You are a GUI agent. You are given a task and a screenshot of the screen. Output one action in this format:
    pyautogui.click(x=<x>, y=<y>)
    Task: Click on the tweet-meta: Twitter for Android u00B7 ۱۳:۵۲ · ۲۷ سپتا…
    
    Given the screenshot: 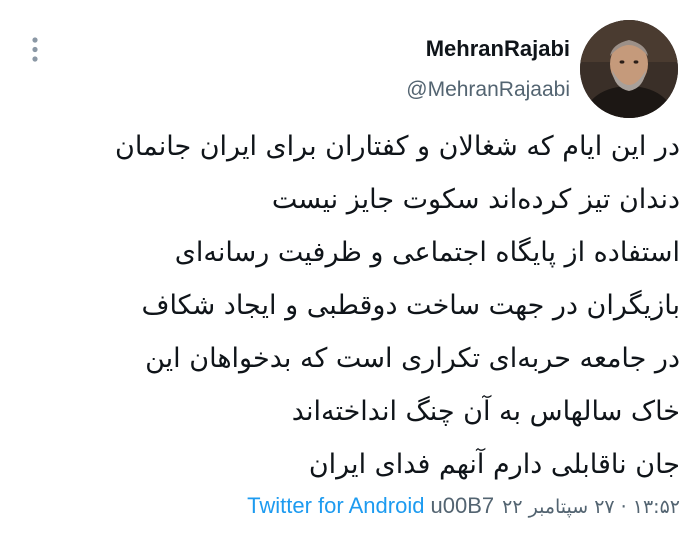 What is the action you would take?
    pyautogui.click(x=463, y=506)
    